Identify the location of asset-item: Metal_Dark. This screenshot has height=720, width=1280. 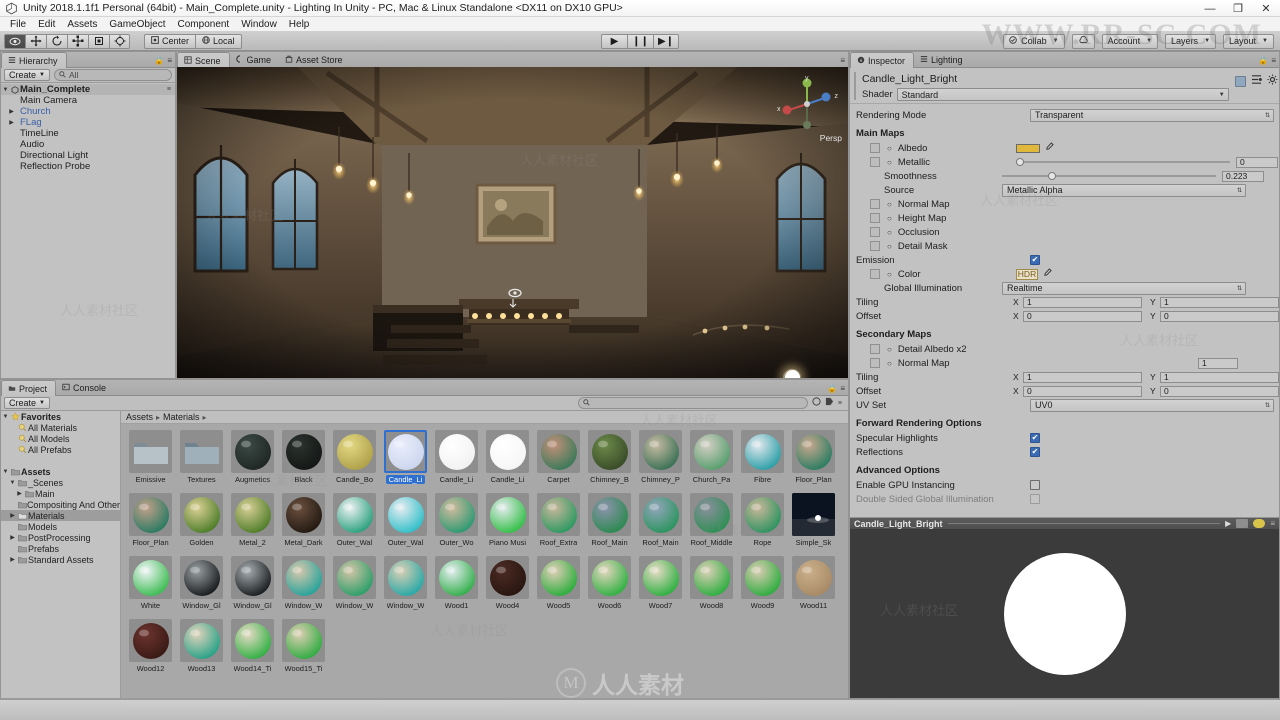
(303, 524).